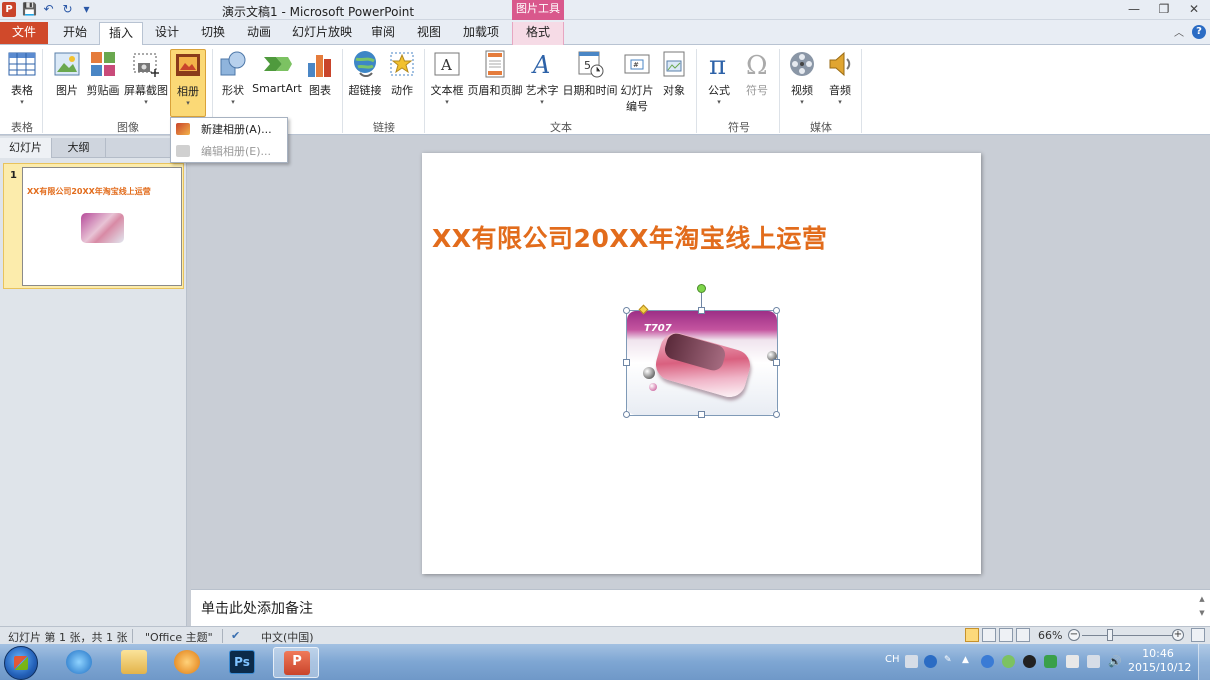 Image resolution: width=1210 pixels, height=680 pixels. I want to click on picture-button: 图片, so click(67, 73).